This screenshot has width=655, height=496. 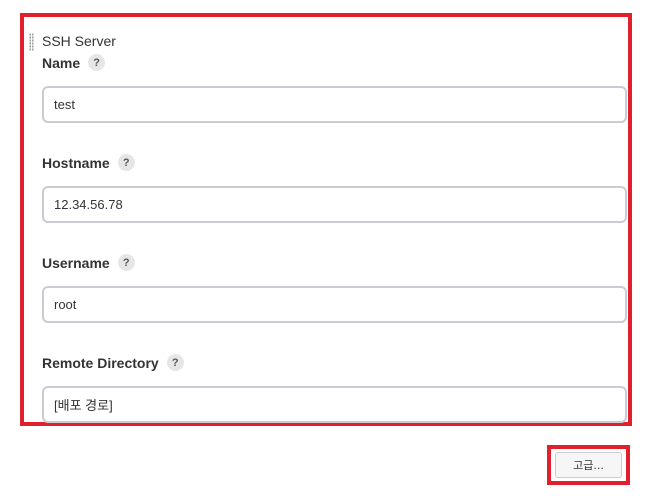 I want to click on hostname-label: Hostname ?, so click(x=88, y=162).